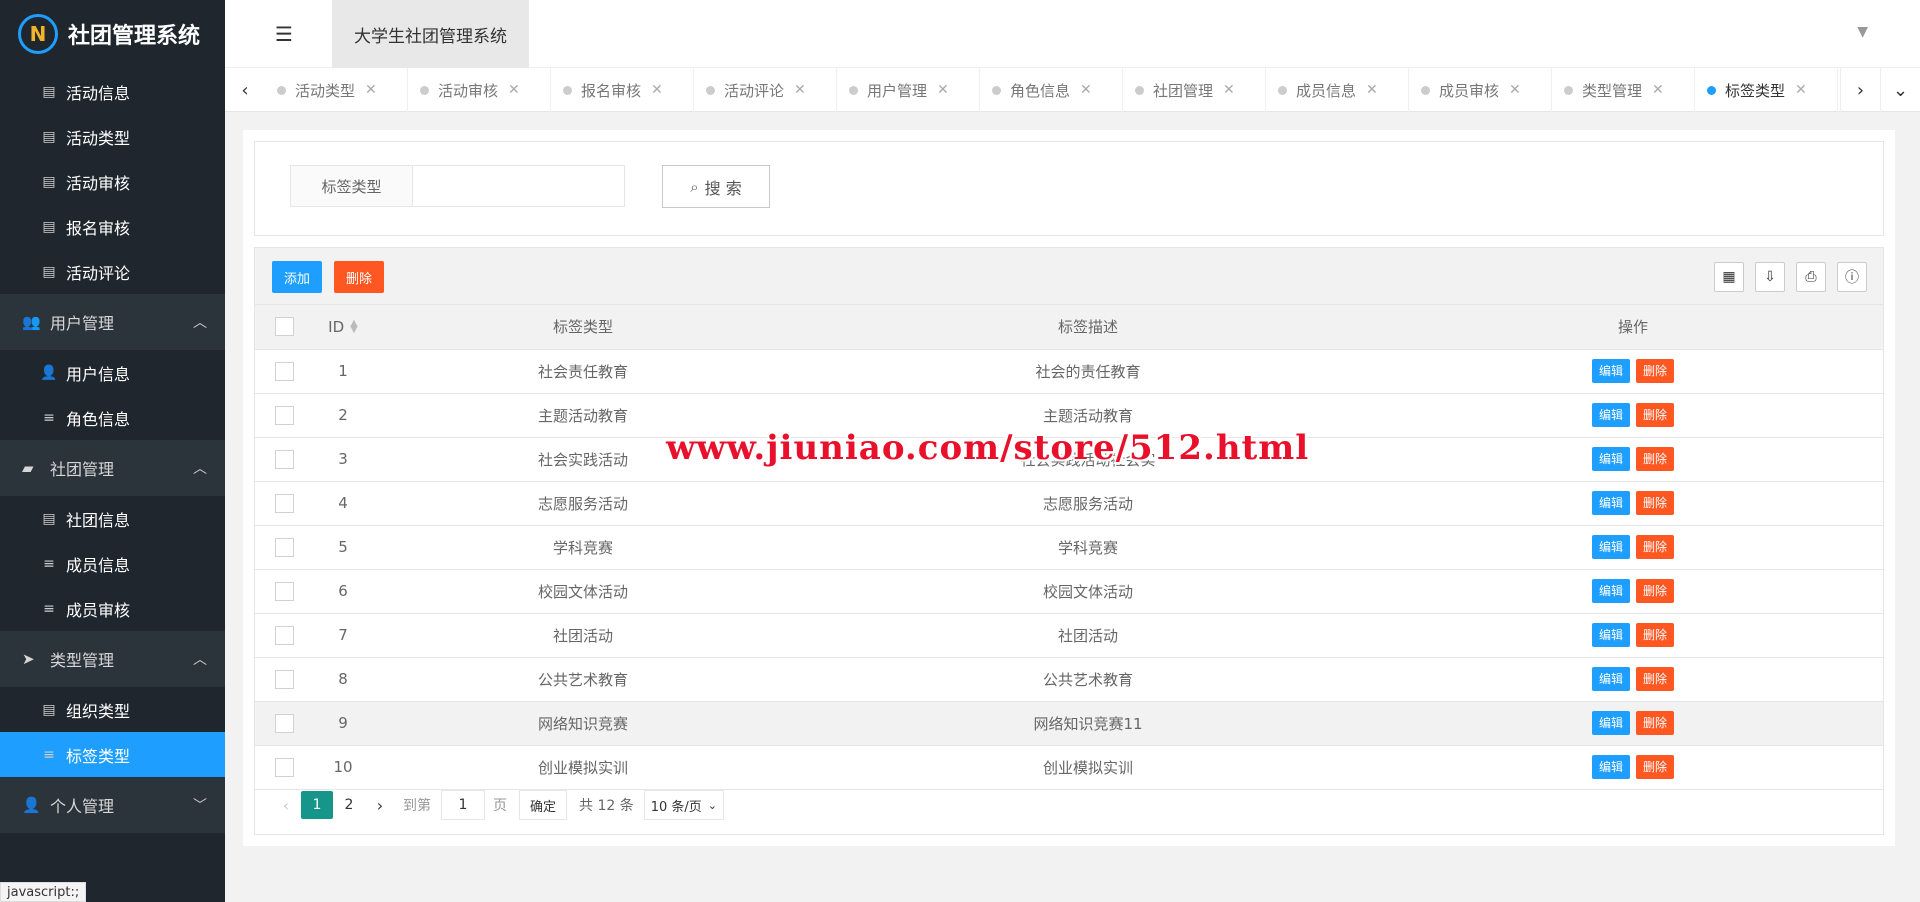 The image size is (1920, 902). What do you see at coordinates (284, 327) in the screenshot?
I see `select-all-checkbox` at bounding box center [284, 327].